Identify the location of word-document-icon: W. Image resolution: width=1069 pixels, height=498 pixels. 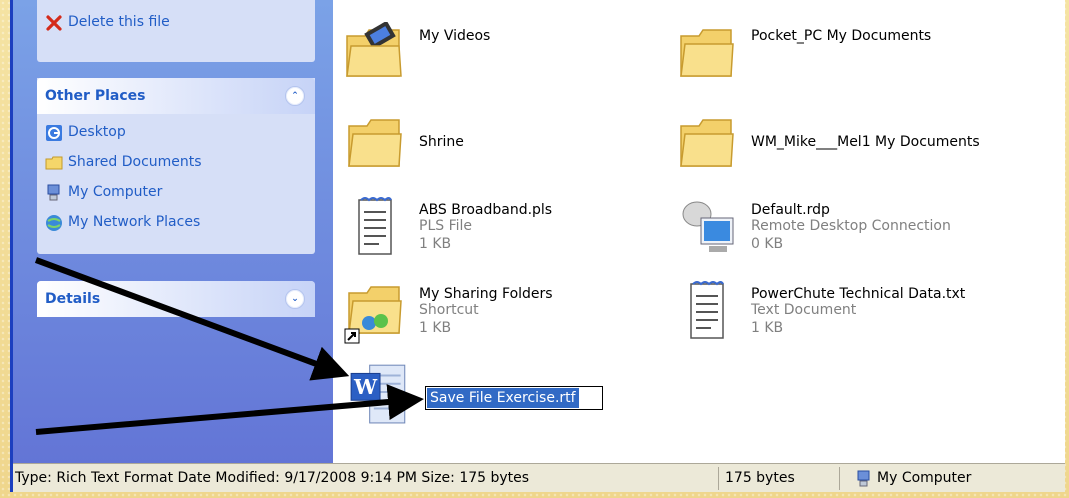
(378, 394).